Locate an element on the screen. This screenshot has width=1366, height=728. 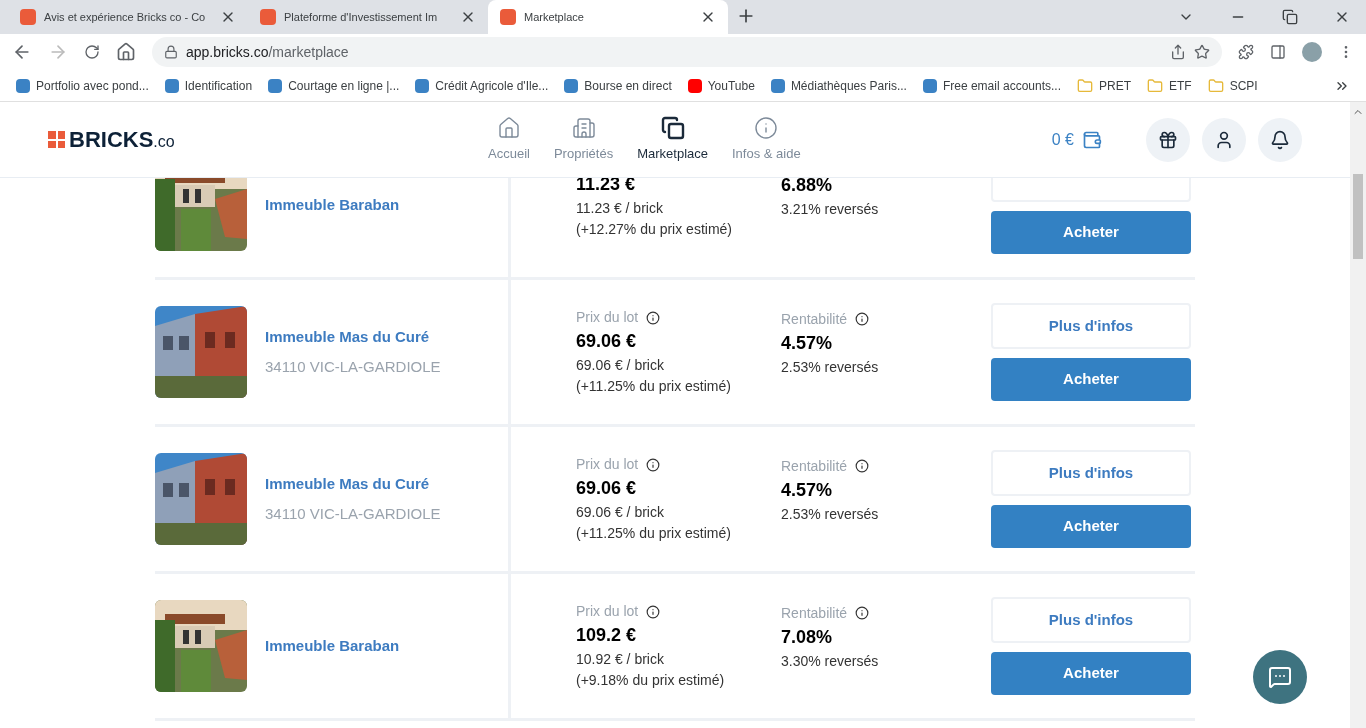
logo-text: BRICKS.co is located at coordinates (122, 140).